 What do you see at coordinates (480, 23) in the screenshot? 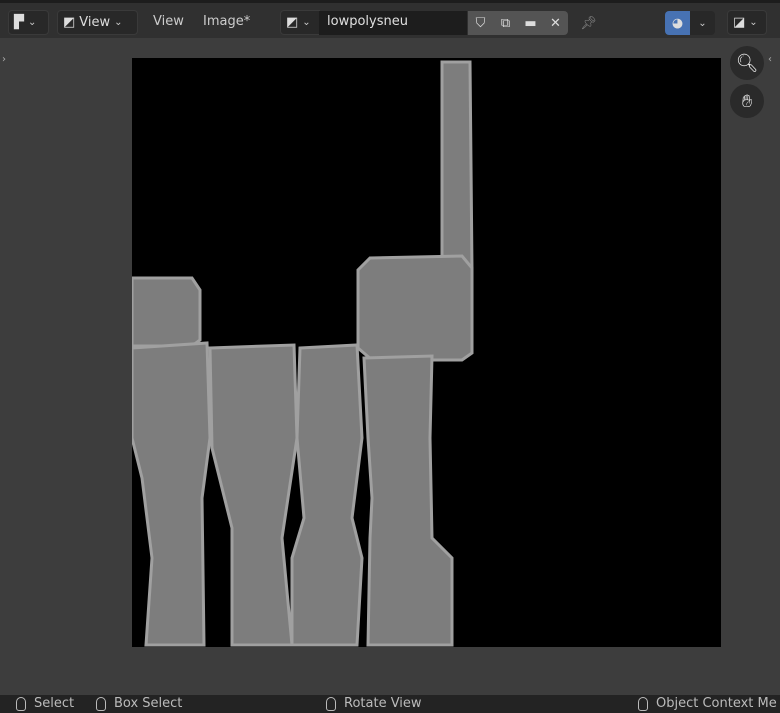
I see `fake-user-shield-icon: ⛉` at bounding box center [480, 23].